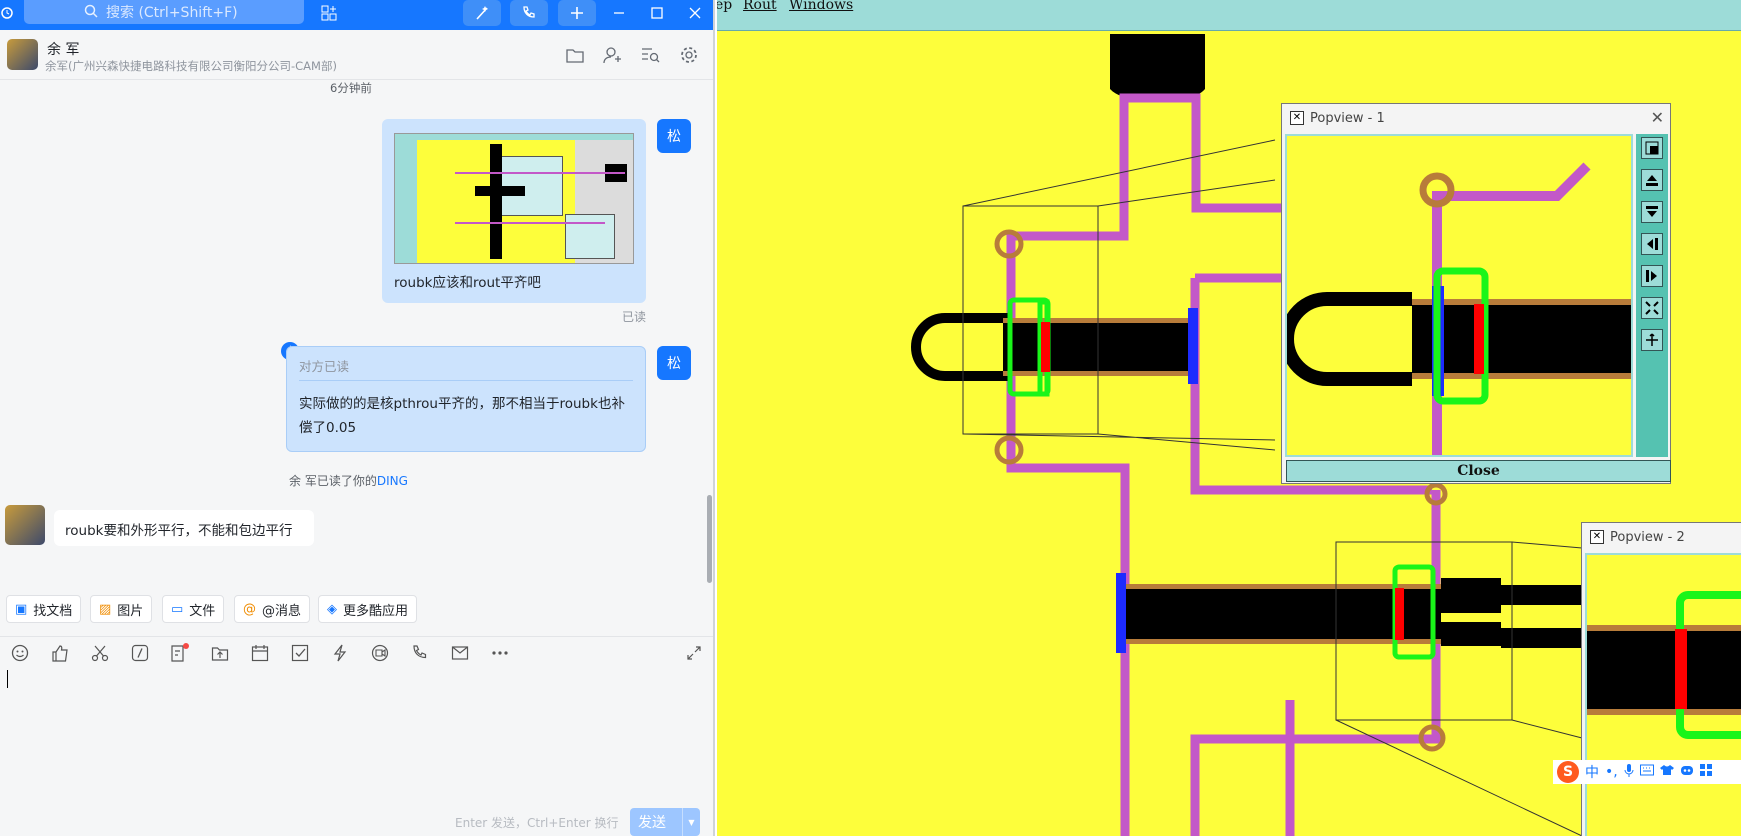 The image size is (1741, 836). What do you see at coordinates (351, 88) in the screenshot?
I see `time-label: 6分钟前` at bounding box center [351, 88].